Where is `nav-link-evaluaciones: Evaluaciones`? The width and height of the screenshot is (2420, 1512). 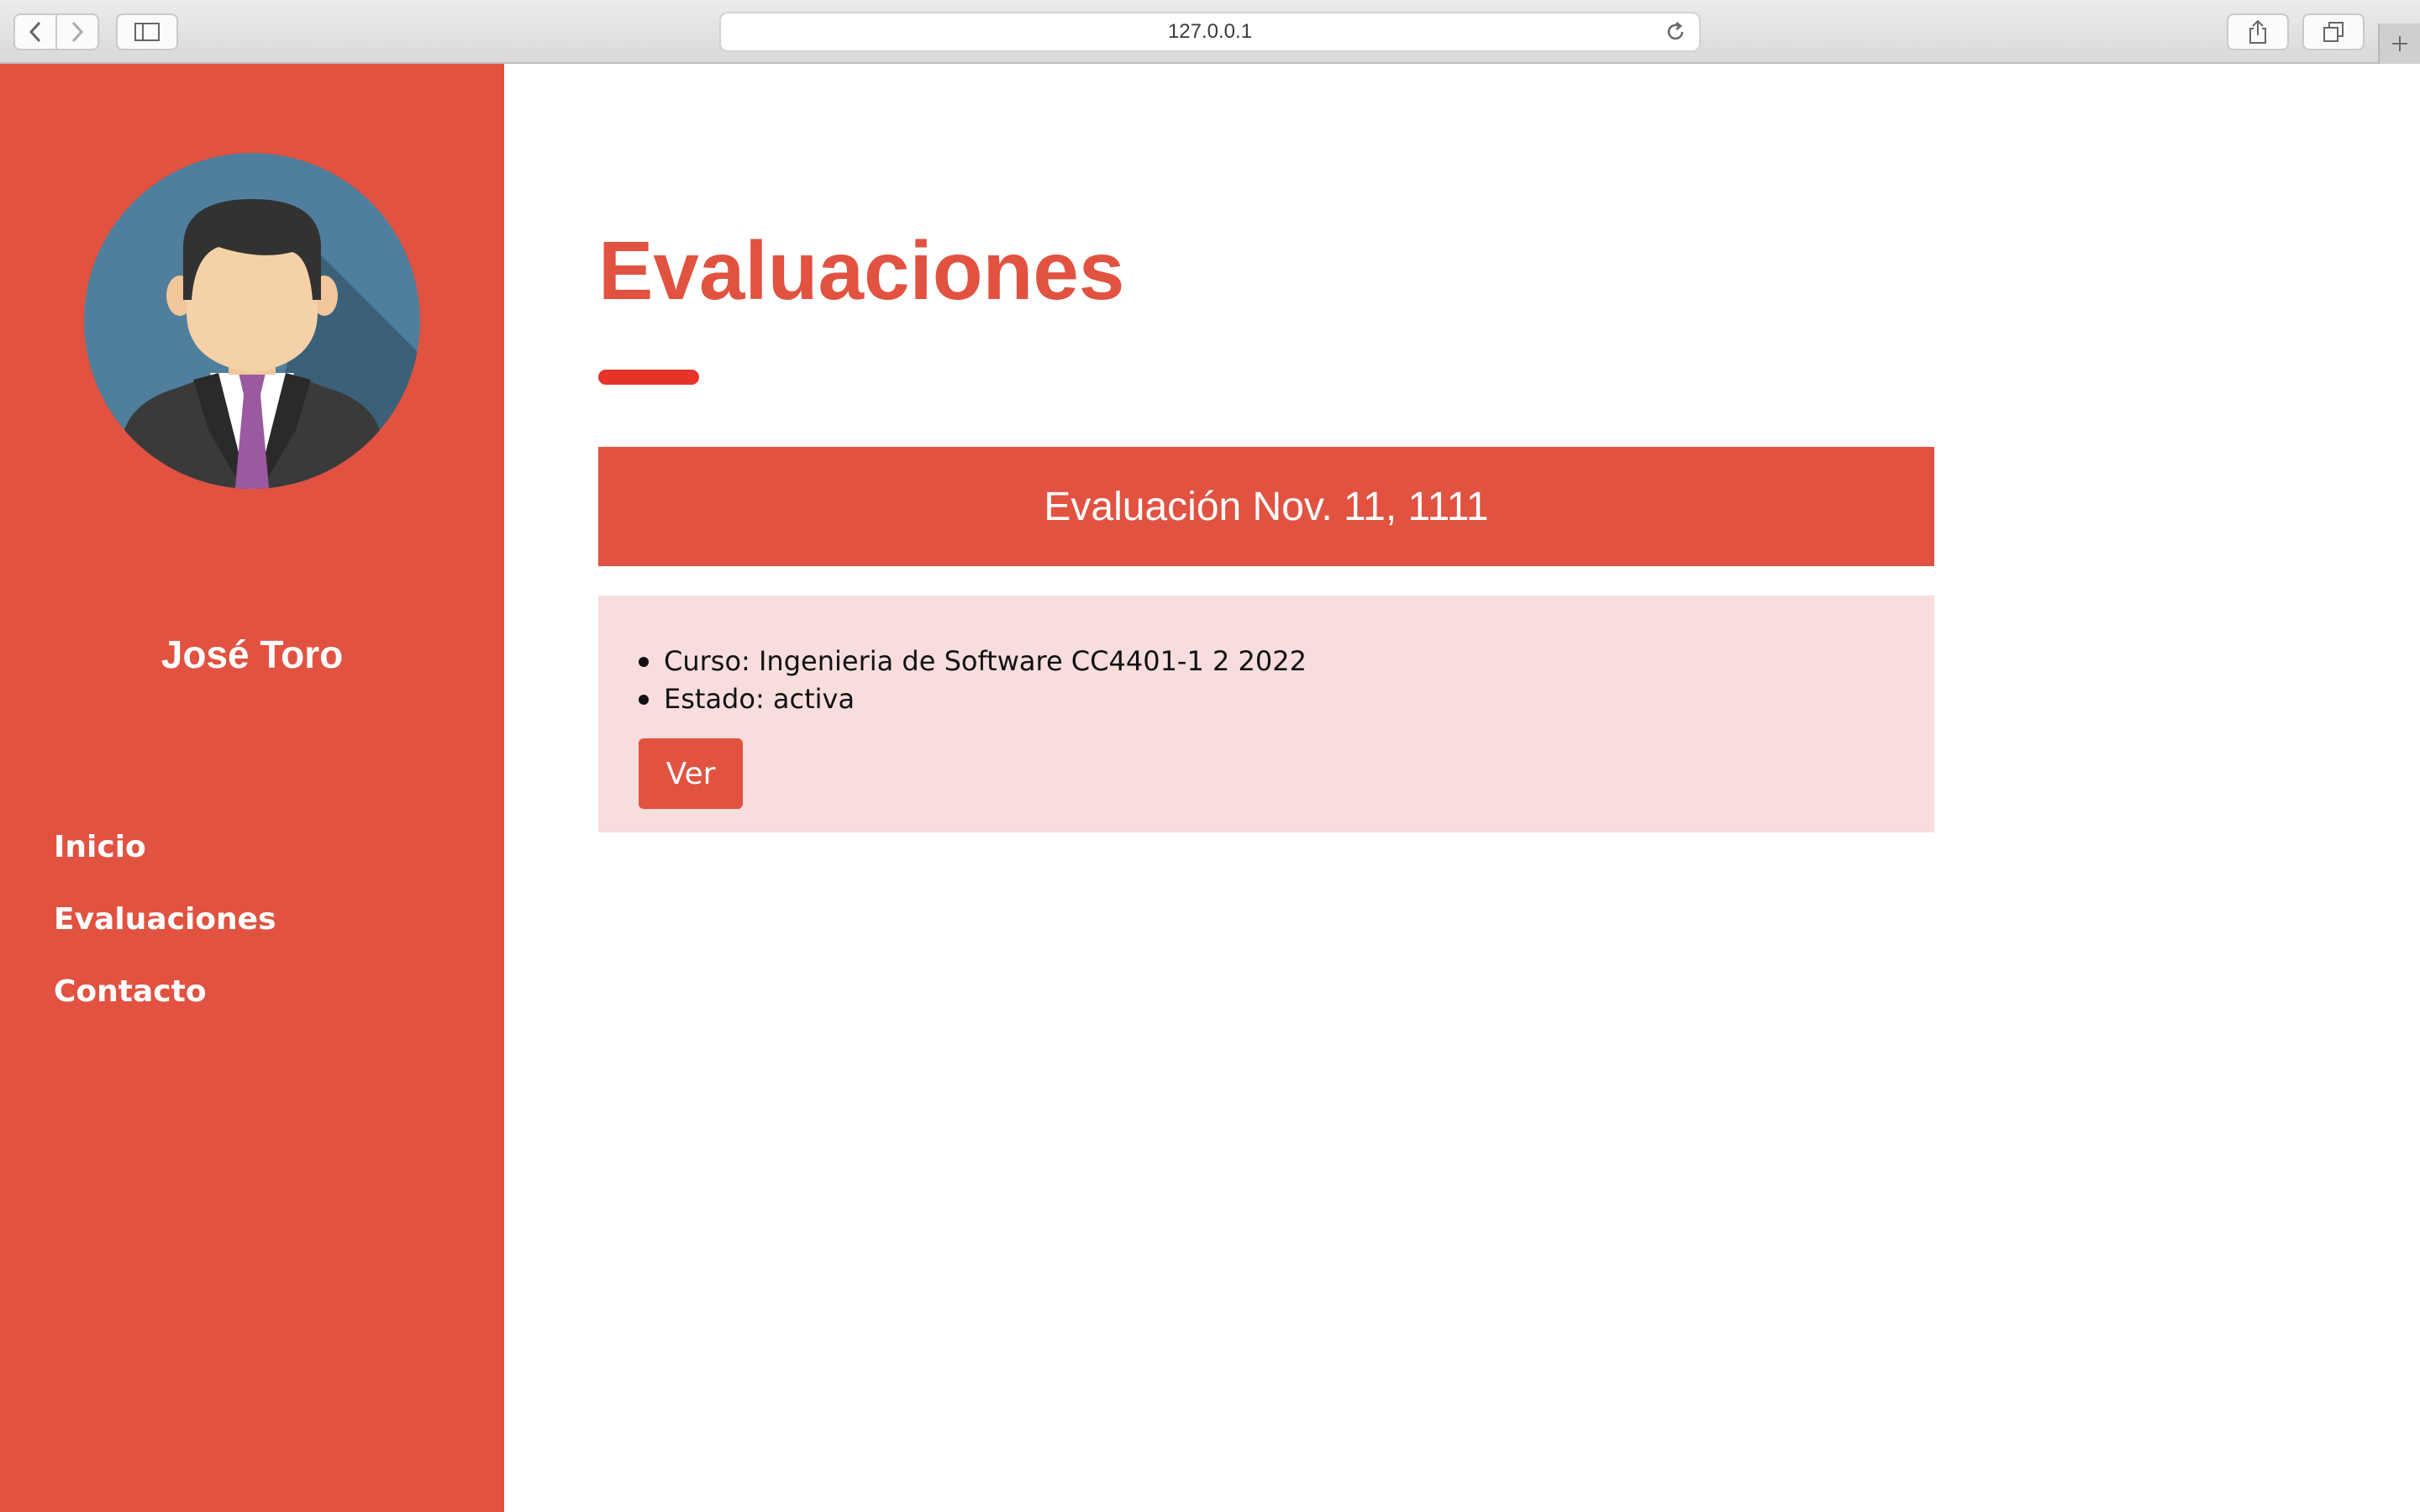
nav-link-evaluaciones: Evaluaciones is located at coordinates (165, 933).